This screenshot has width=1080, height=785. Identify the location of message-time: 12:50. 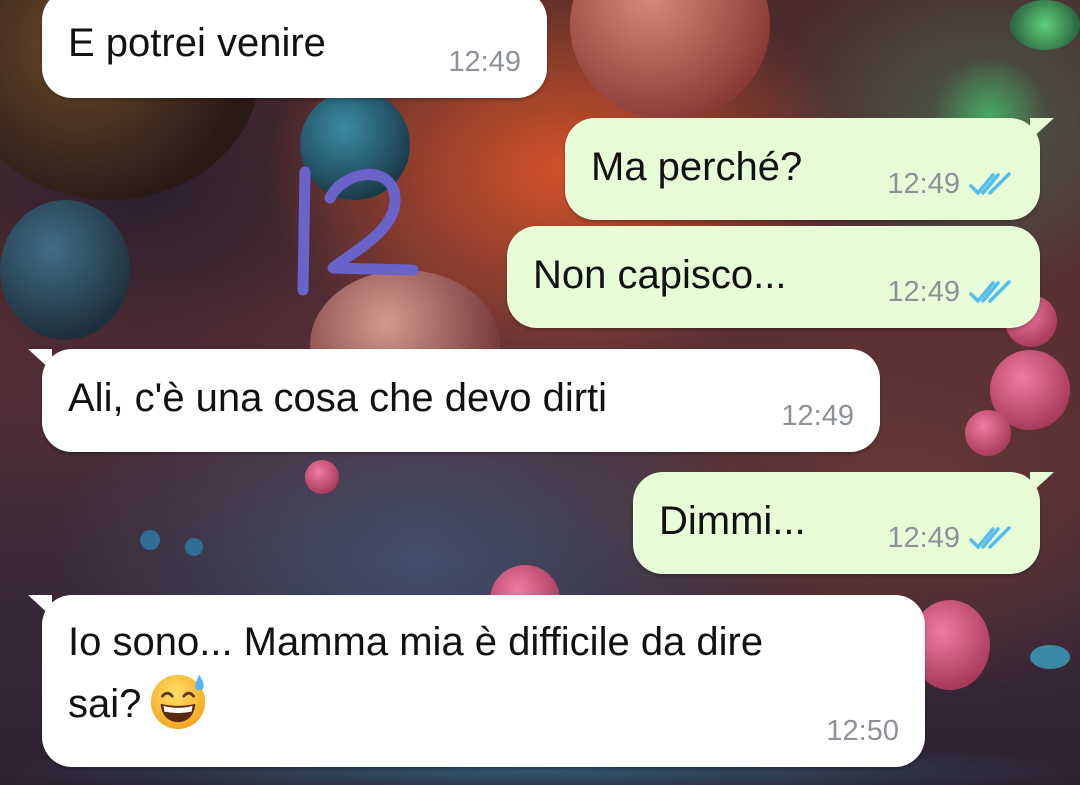
(862, 731).